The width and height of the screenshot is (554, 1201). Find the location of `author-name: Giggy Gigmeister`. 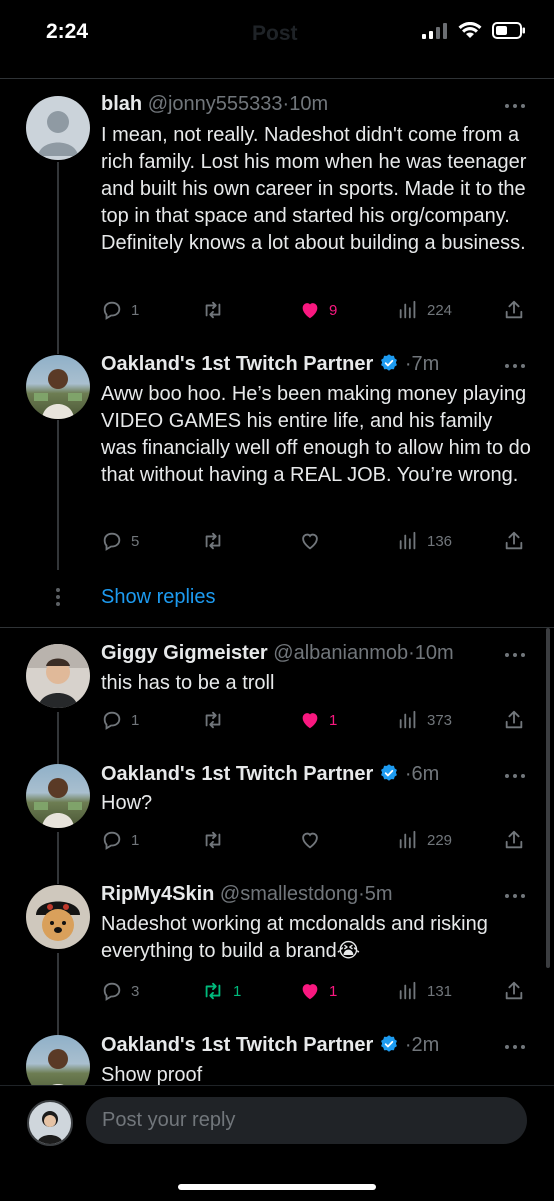

author-name: Giggy Gigmeister is located at coordinates (184, 653).